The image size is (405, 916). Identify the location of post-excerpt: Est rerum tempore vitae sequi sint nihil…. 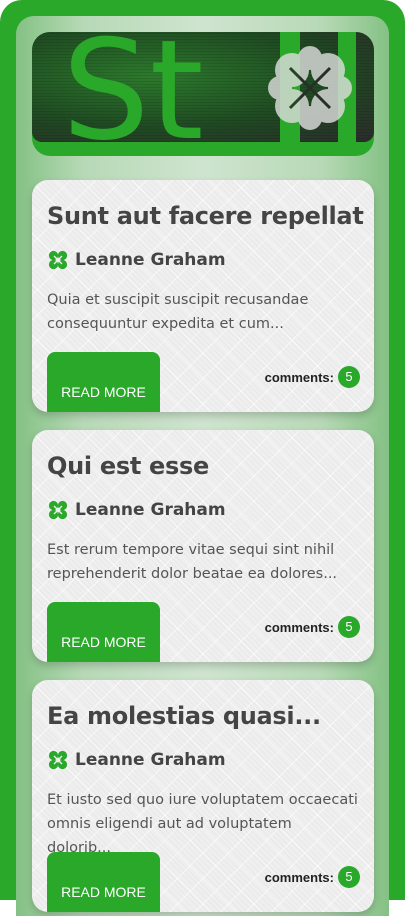
(192, 562).